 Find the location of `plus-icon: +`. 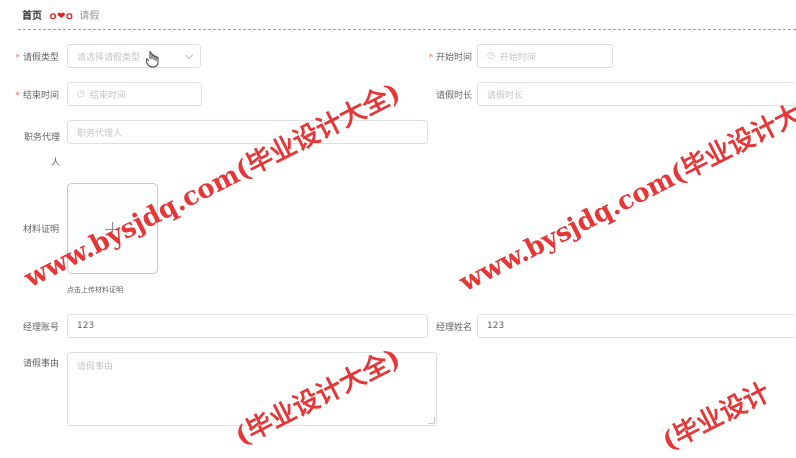

plus-icon: + is located at coordinates (112, 228).